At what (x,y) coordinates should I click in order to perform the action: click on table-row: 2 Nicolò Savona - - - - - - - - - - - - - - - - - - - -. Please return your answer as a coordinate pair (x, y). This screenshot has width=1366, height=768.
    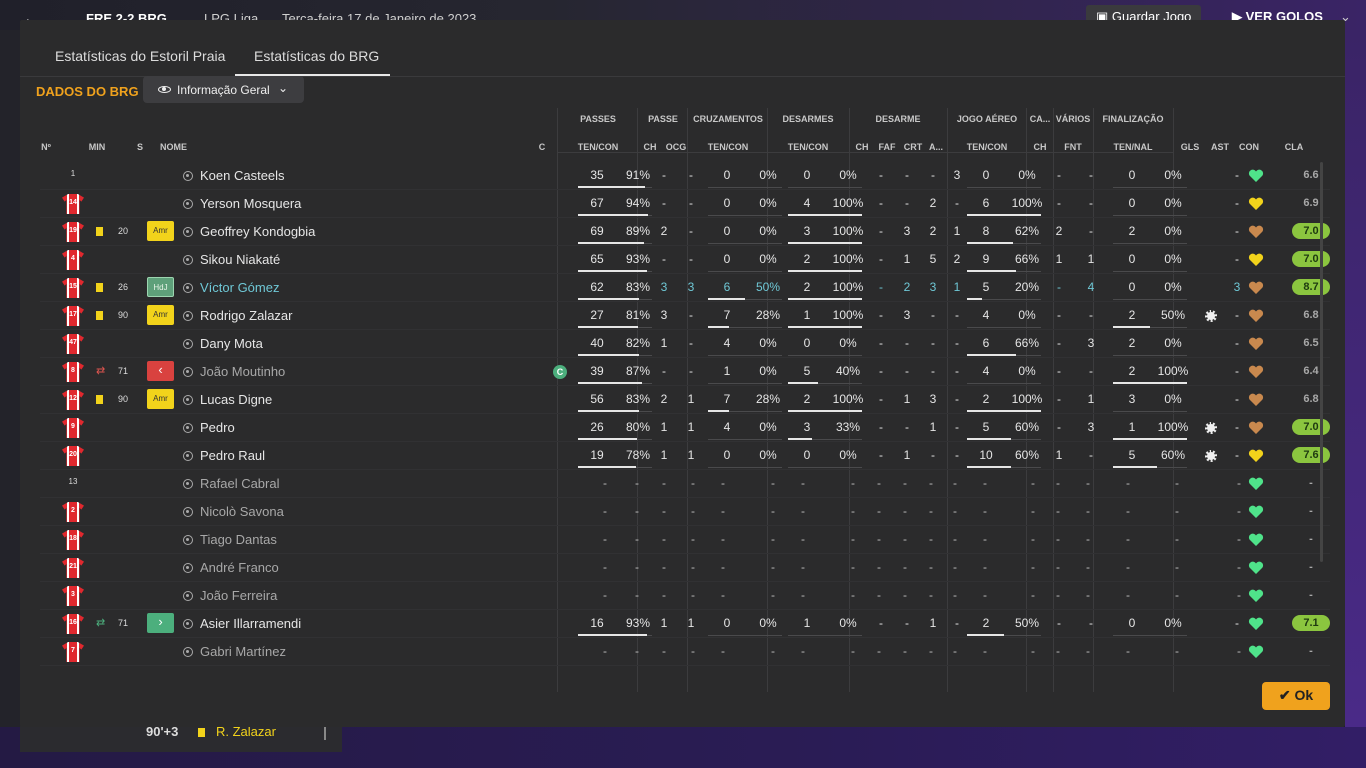
    Looking at the image, I should click on (685, 512).